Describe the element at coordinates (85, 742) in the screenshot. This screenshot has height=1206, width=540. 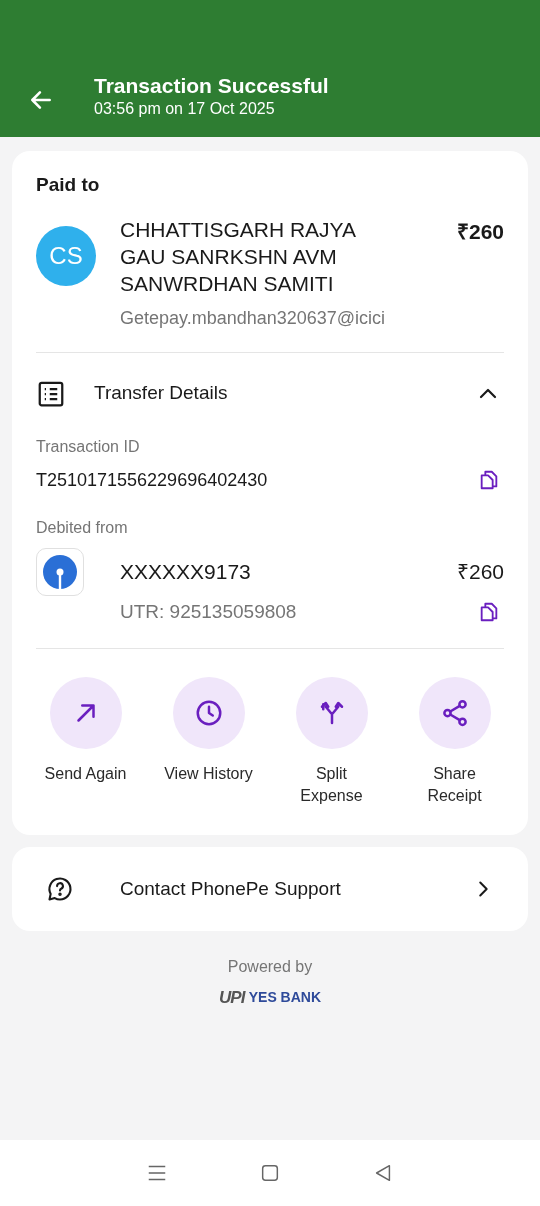
I see `action-button: Send Again` at that location.